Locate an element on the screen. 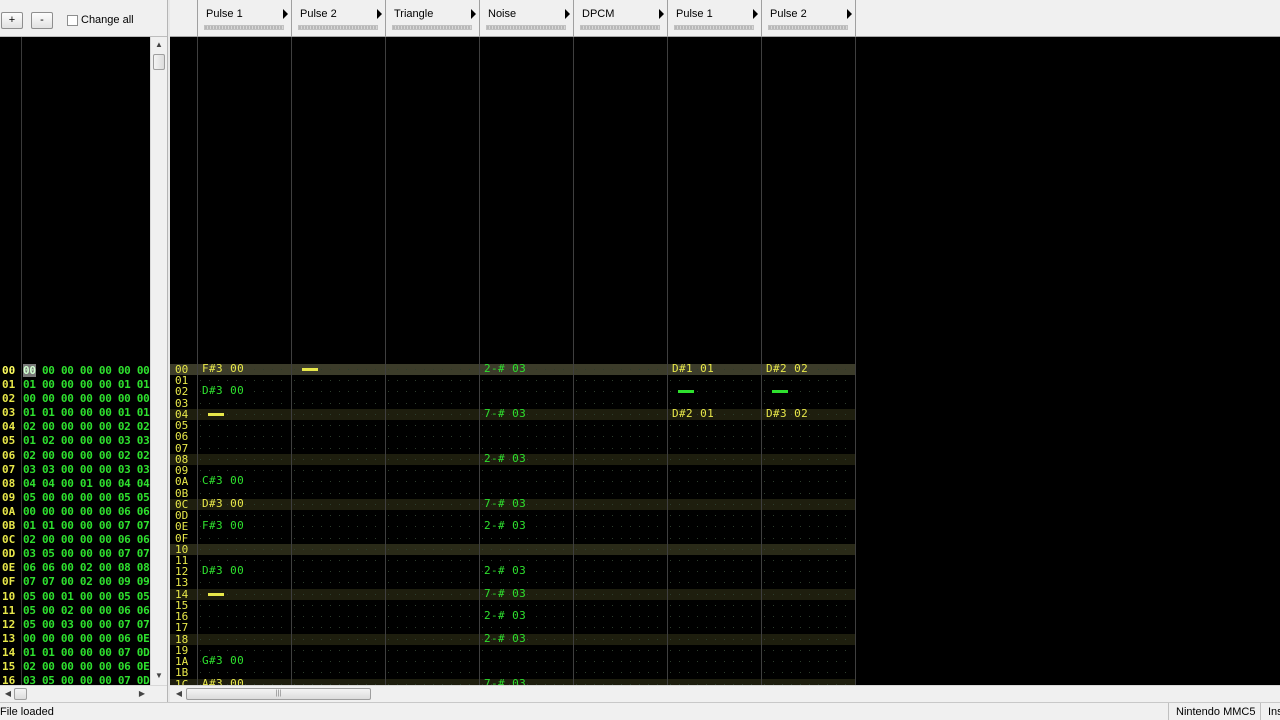 The height and width of the screenshot is (720, 1280). pattern-row: 0A C#3 00 is located at coordinates (513, 481).